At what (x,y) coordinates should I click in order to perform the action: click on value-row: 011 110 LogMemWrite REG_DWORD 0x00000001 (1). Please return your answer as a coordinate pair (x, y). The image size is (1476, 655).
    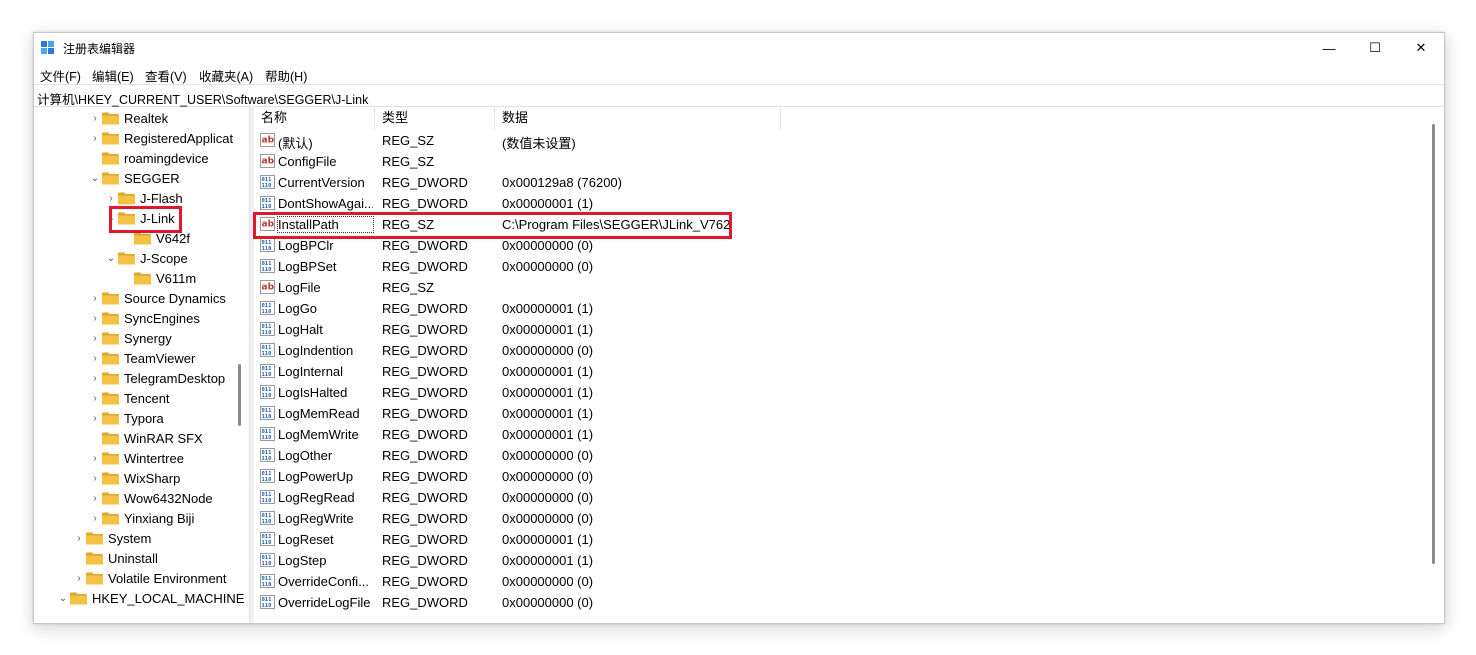
    Looking at the image, I should click on (554, 434).